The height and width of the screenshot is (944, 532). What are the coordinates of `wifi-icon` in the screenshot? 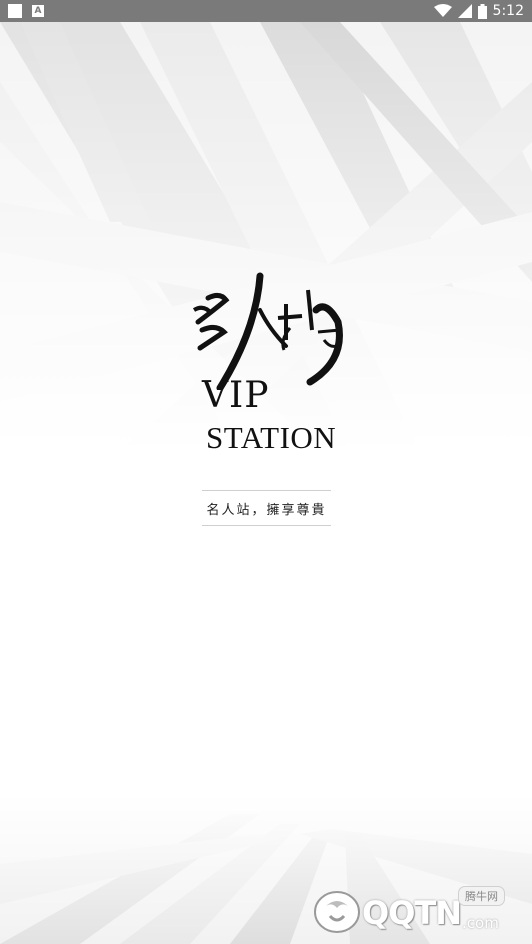 It's located at (442, 10).